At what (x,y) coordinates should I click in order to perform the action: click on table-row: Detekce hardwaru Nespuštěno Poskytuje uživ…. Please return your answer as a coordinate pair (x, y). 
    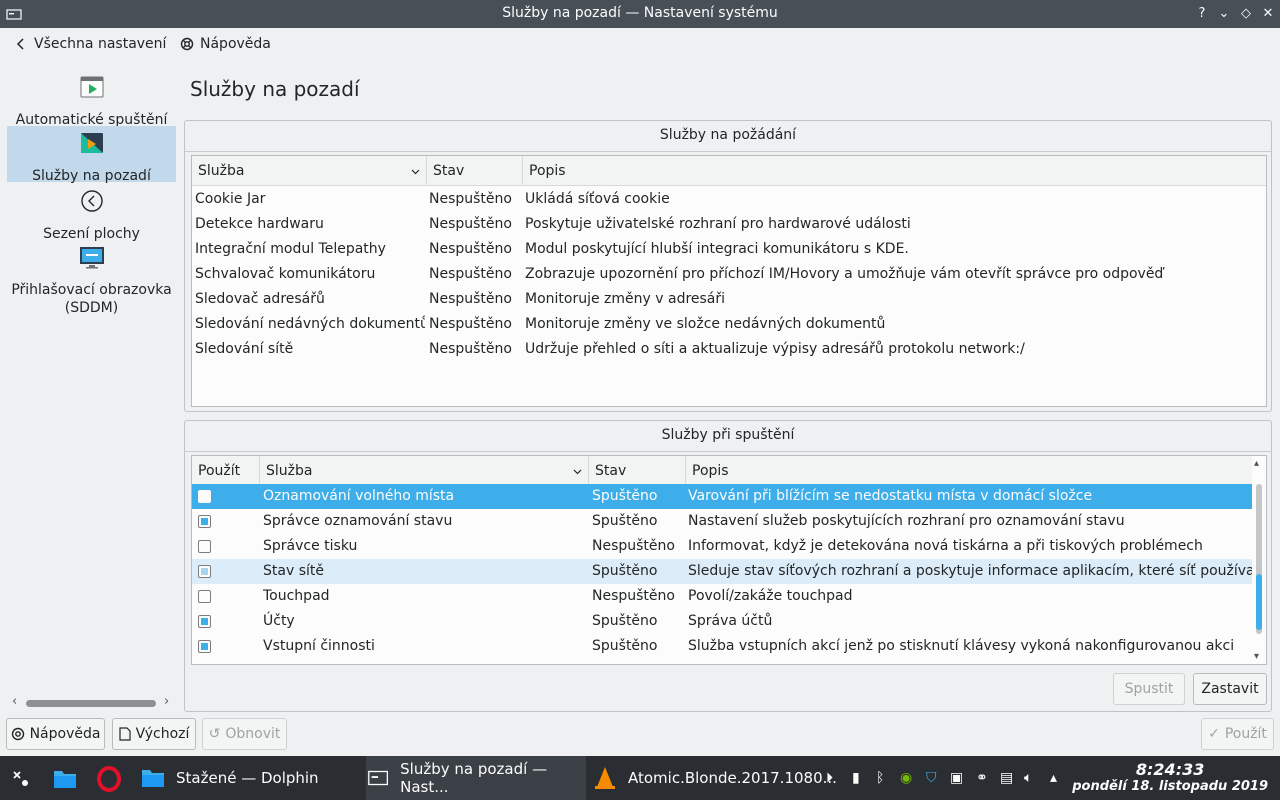
    Looking at the image, I should click on (729, 224).